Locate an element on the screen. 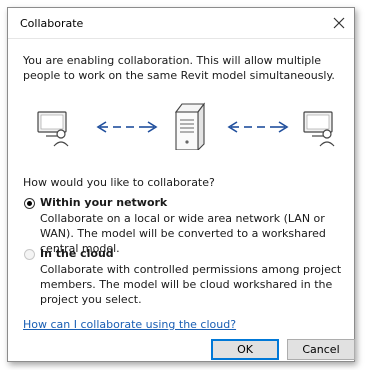 This screenshot has height=370, width=365. title-bar: Collaborate is located at coordinates (181, 23).